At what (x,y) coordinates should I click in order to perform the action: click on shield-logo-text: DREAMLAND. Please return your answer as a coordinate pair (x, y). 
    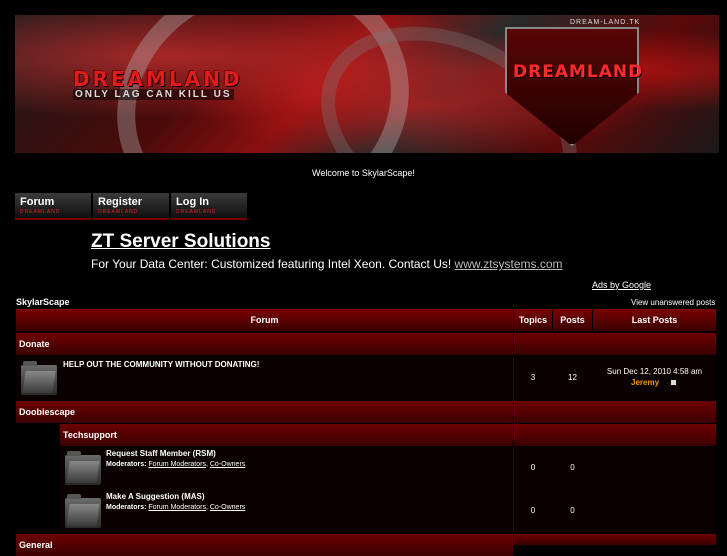
    Looking at the image, I should click on (578, 72).